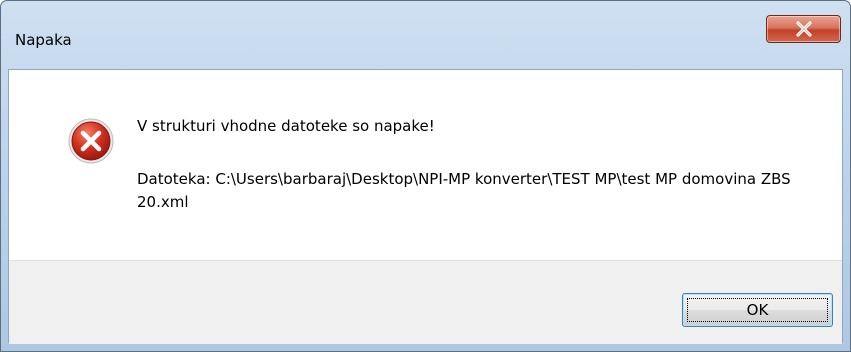 The width and height of the screenshot is (851, 352). Describe the element at coordinates (286, 126) in the screenshot. I see `error-message: V strukturi vhodne datoteke so napake!` at that location.